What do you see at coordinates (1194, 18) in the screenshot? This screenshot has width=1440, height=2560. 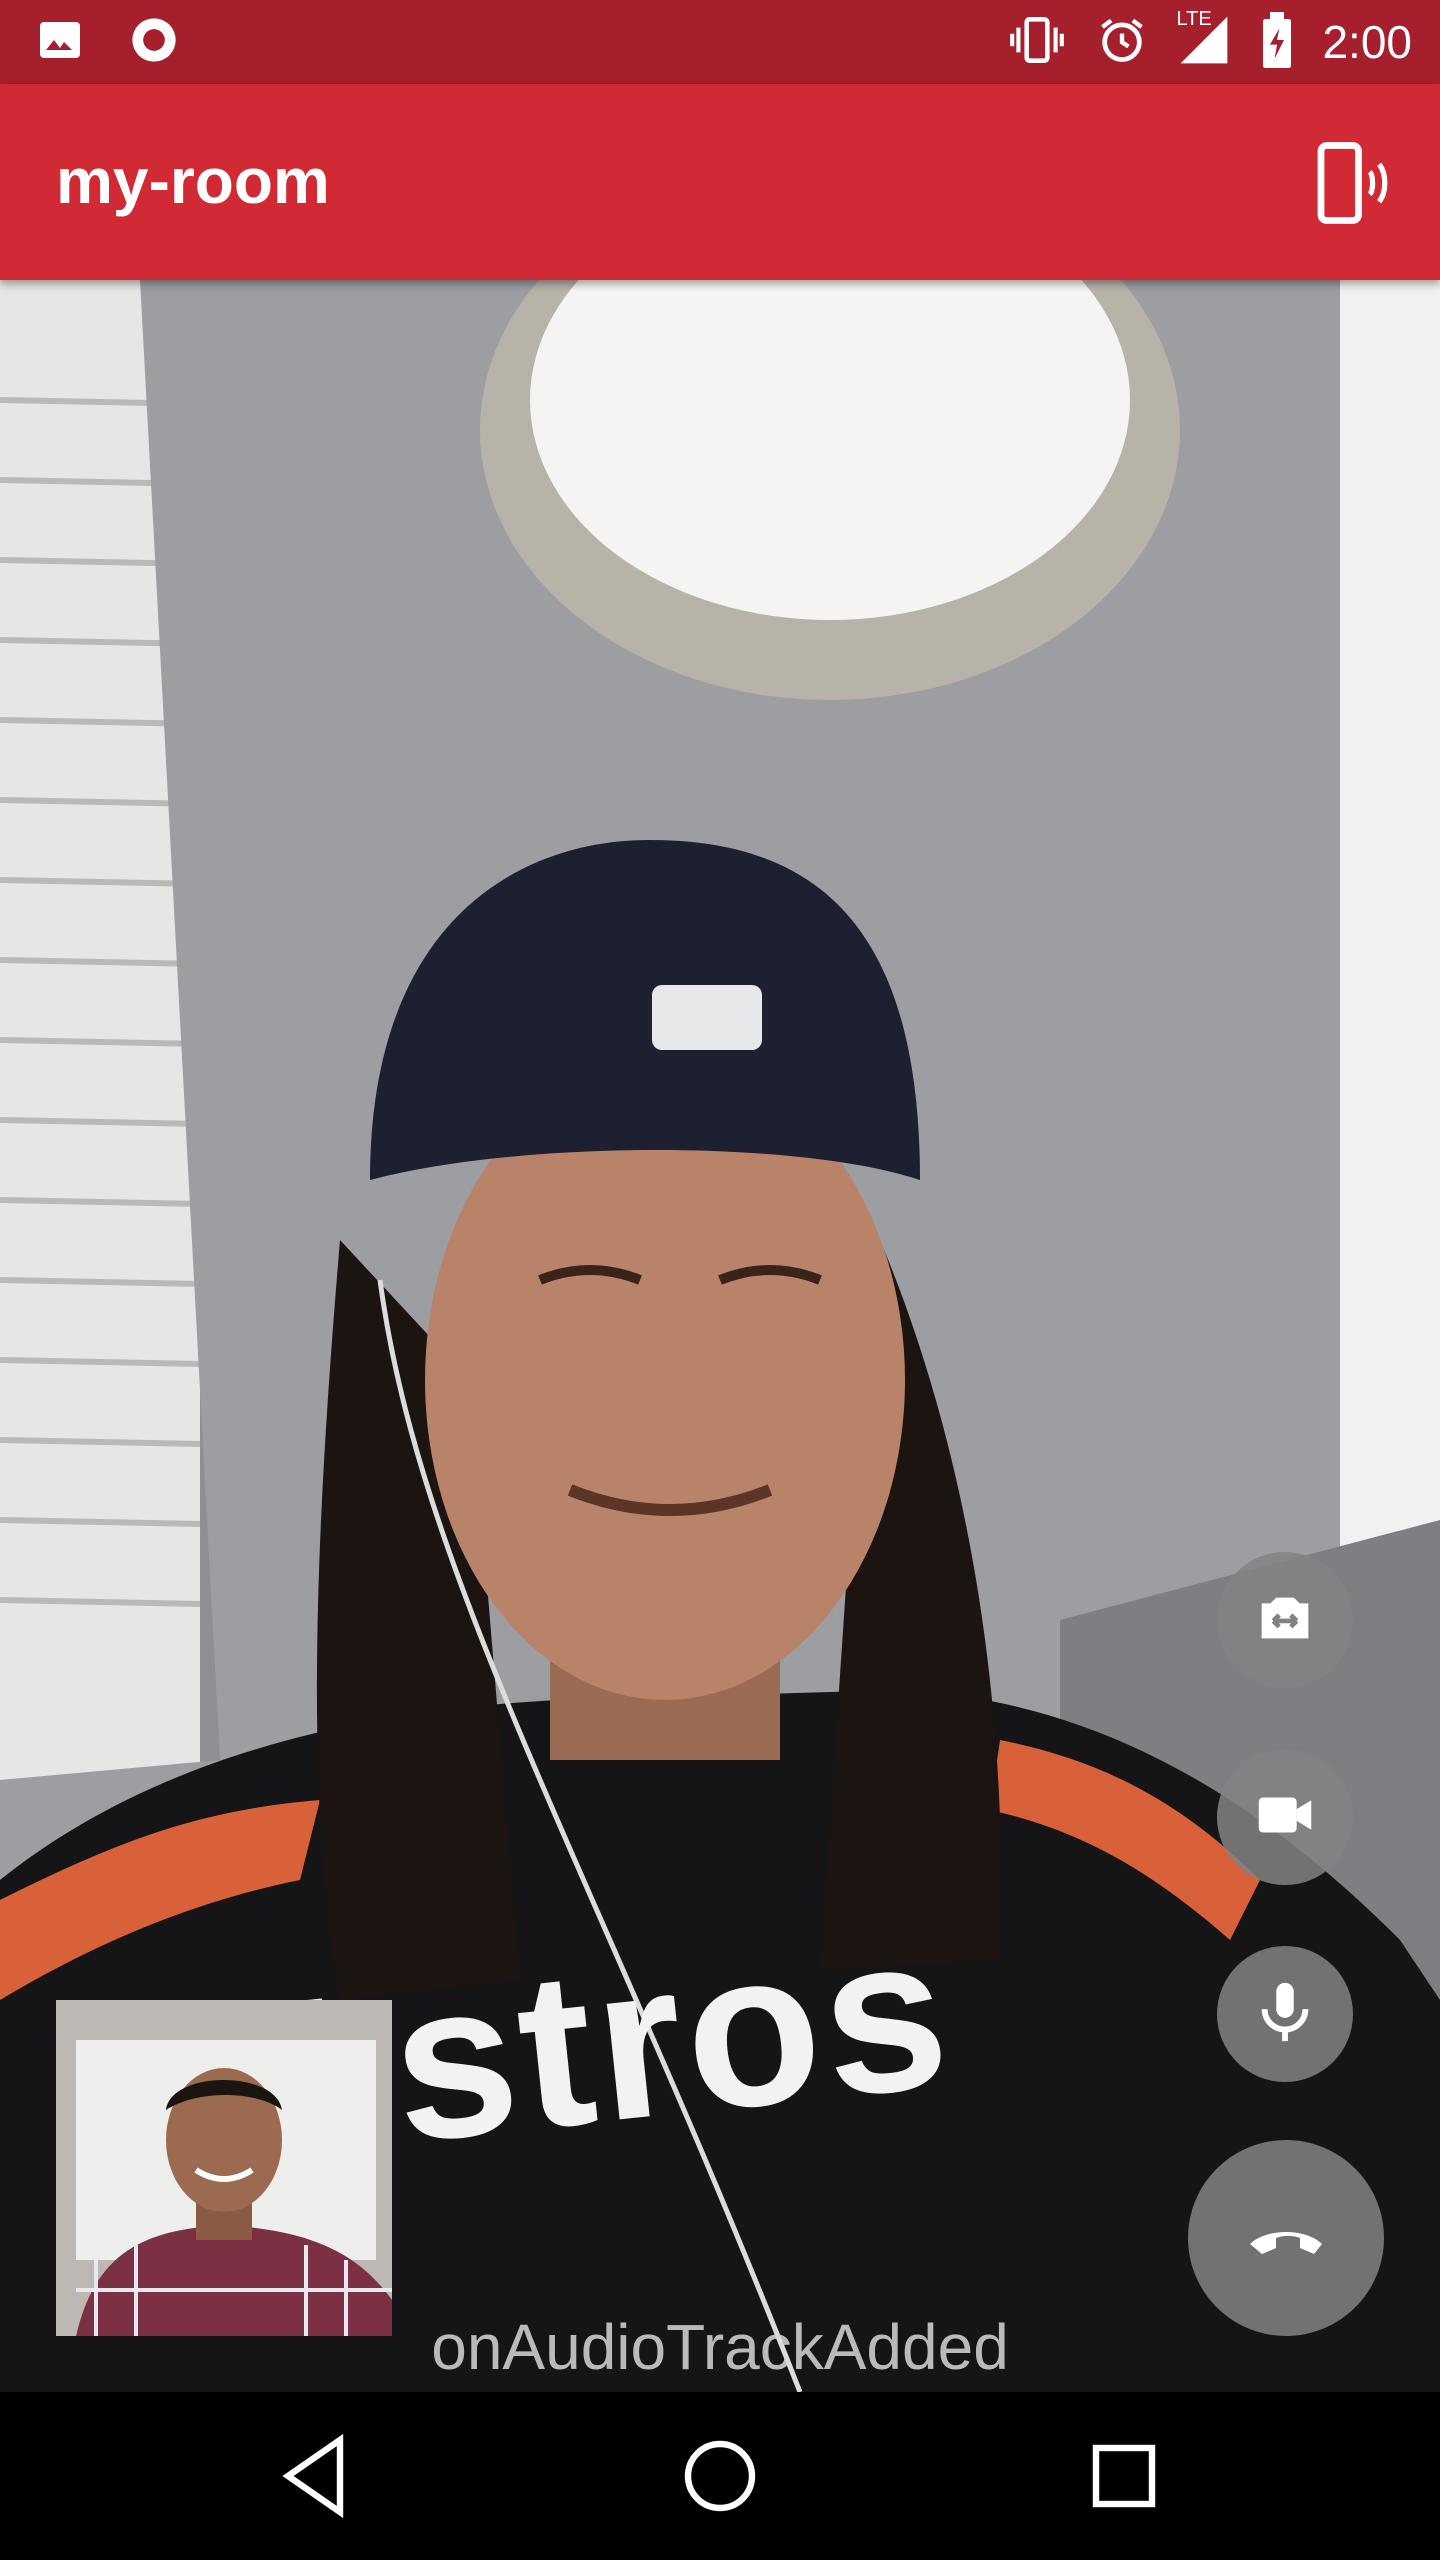 I see `network-type-label: LTE` at bounding box center [1194, 18].